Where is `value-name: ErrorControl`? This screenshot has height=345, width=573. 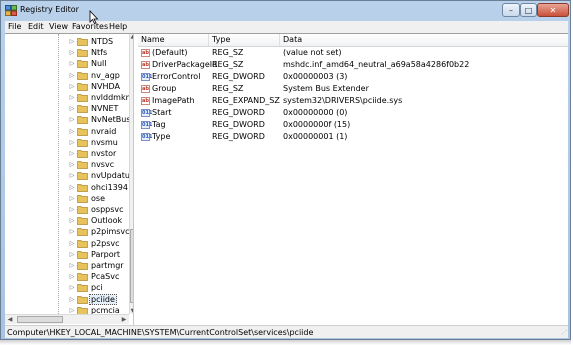 value-name: ErrorControl is located at coordinates (176, 76).